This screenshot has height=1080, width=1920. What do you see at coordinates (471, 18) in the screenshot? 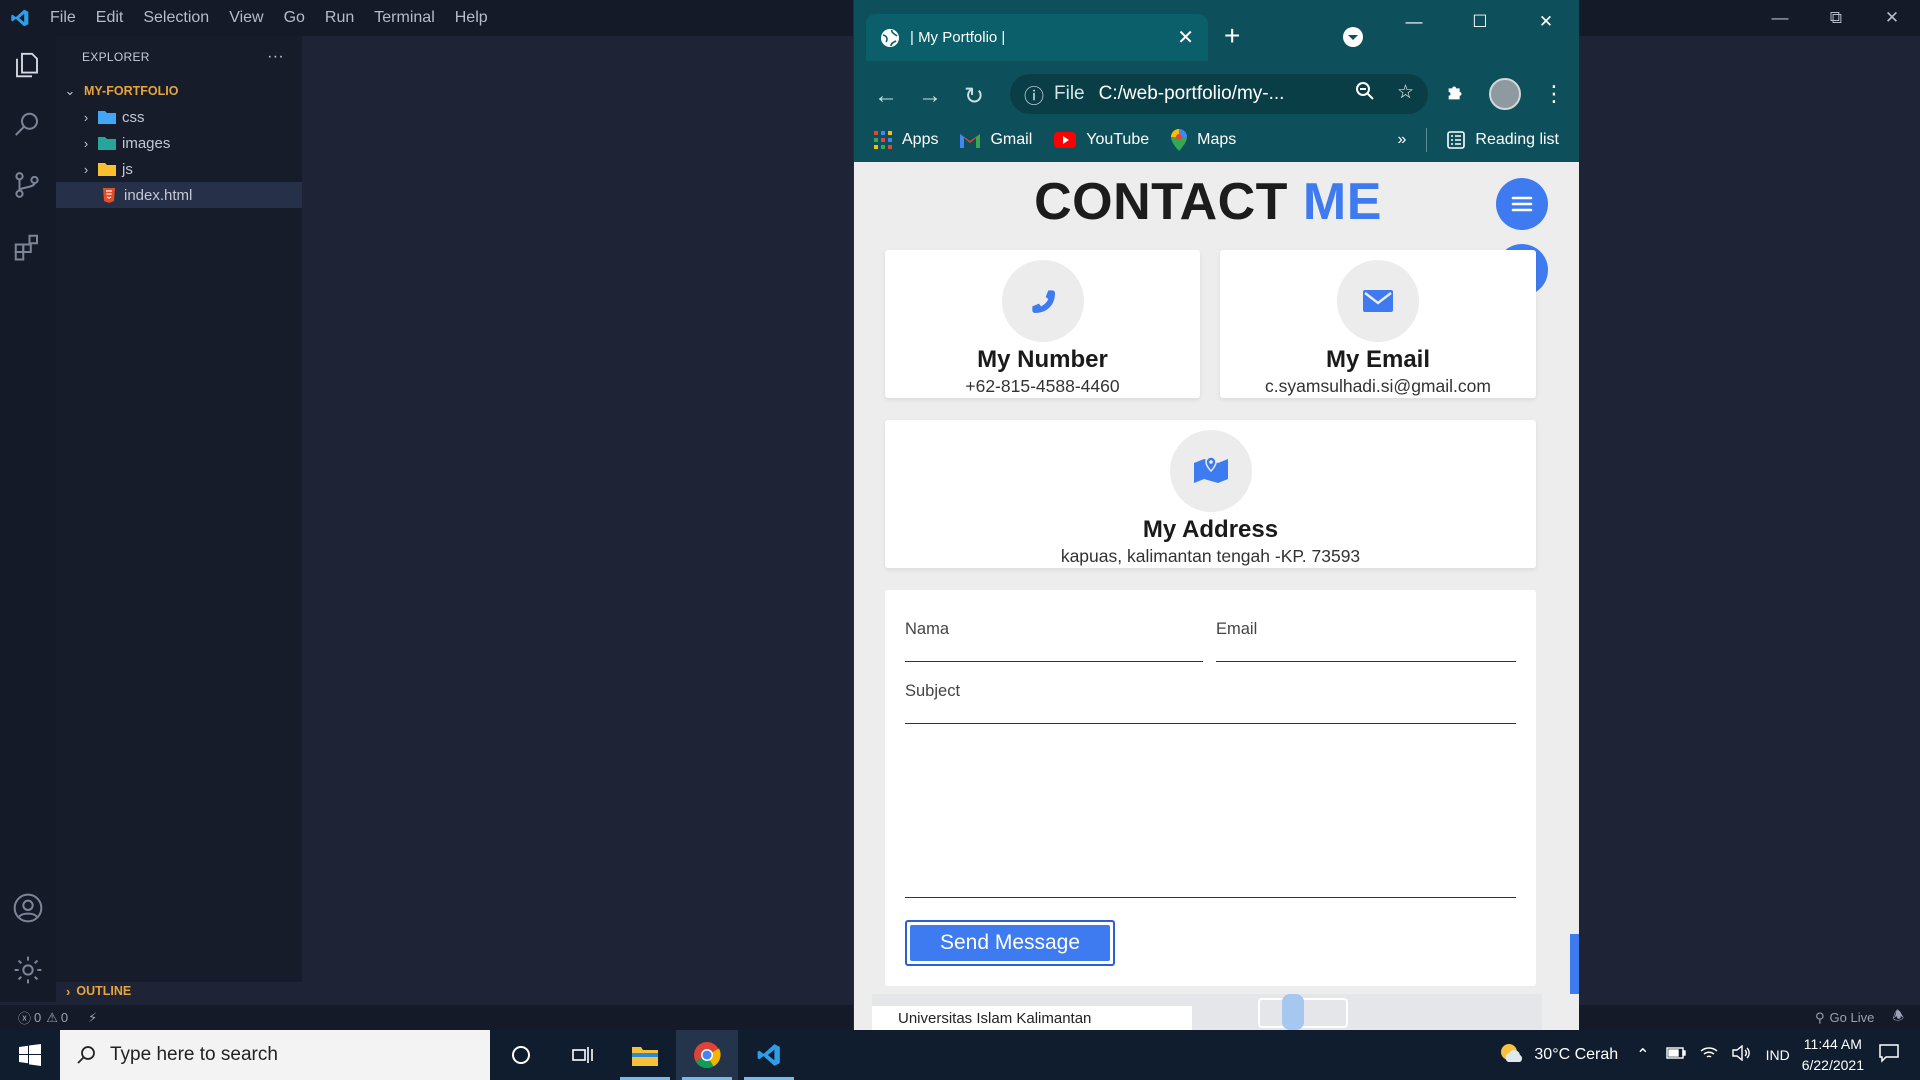
I see `menu-help: Help` at bounding box center [471, 18].